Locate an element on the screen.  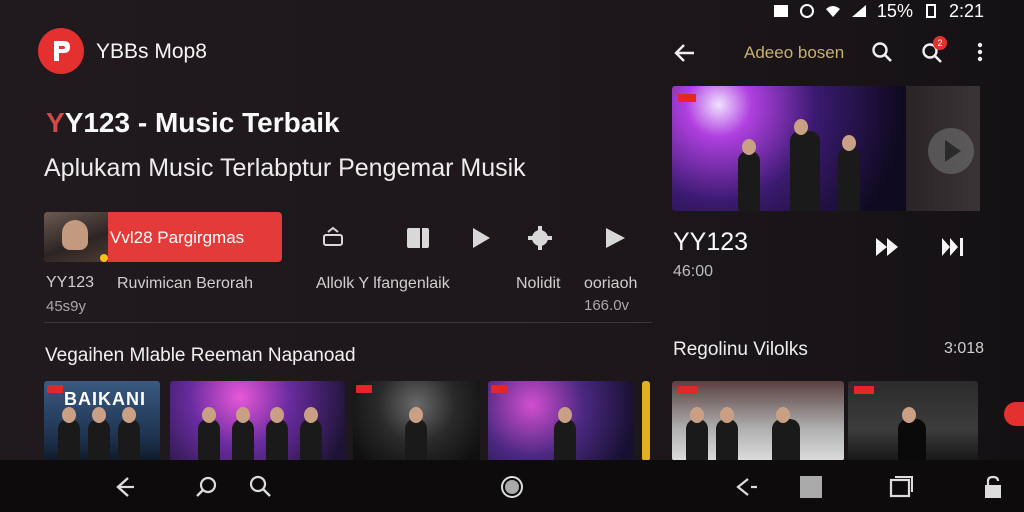
card-text: BAIKANI is located at coordinates (105, 399).